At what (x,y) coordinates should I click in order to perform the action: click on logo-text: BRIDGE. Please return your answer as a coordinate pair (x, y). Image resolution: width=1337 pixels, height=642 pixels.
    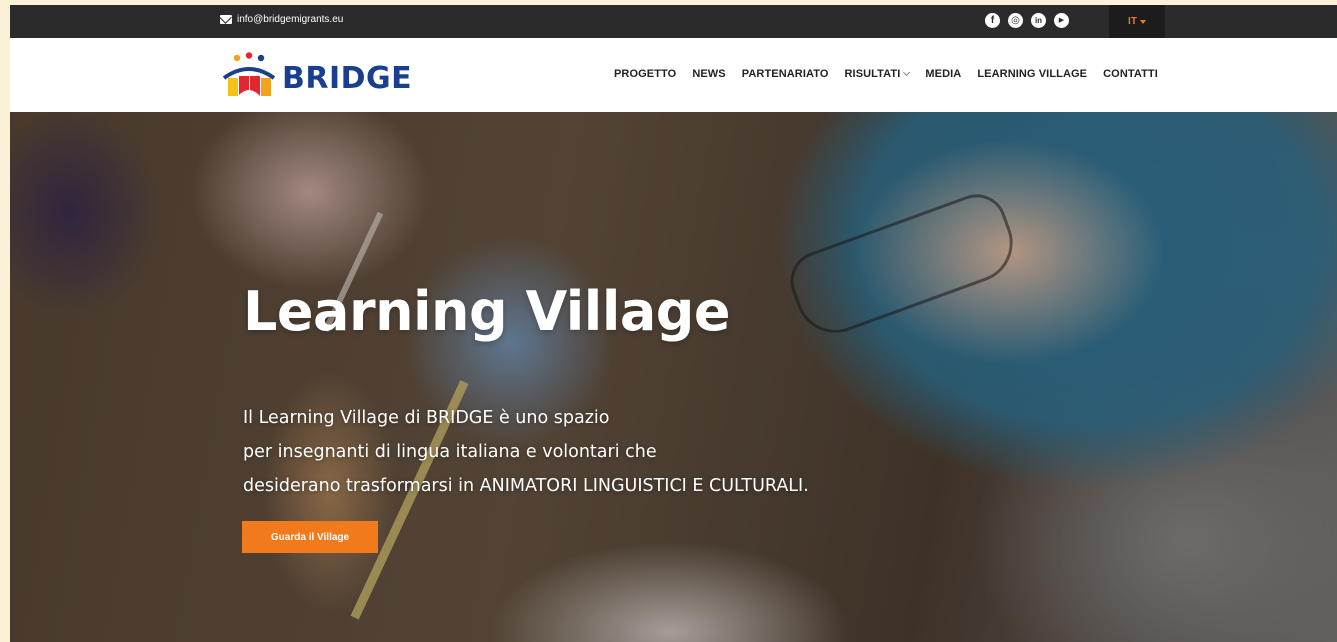
    Looking at the image, I should click on (347, 78).